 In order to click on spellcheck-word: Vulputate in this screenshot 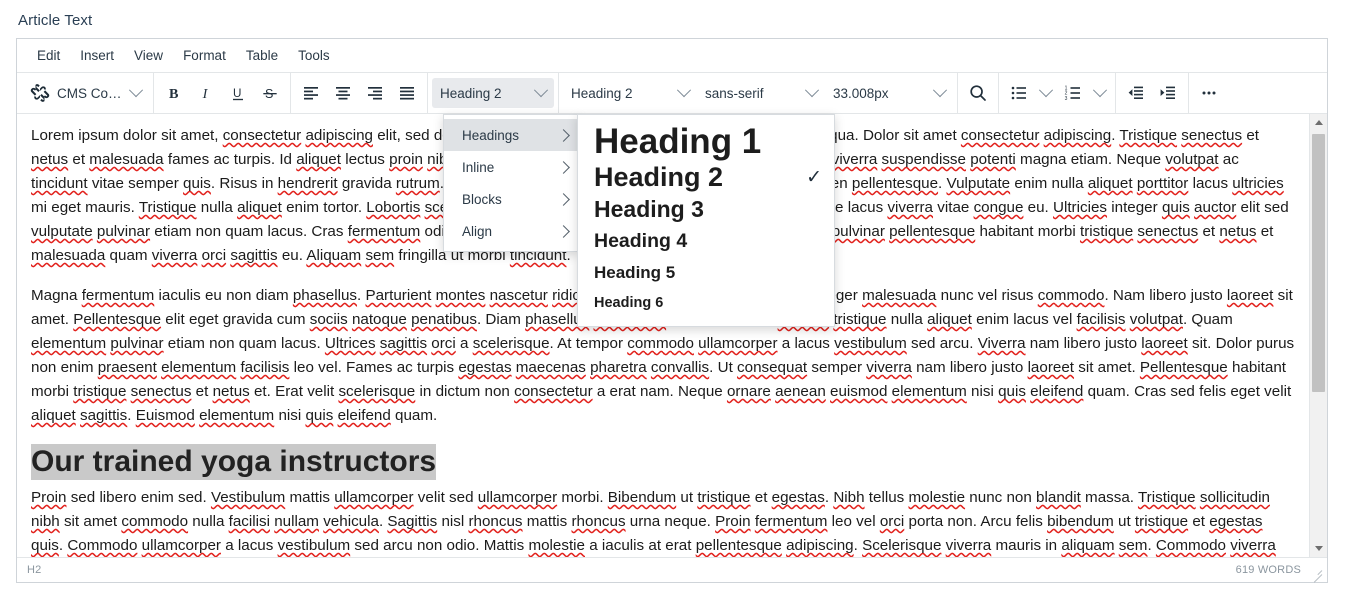, I will do `click(978, 183)`.